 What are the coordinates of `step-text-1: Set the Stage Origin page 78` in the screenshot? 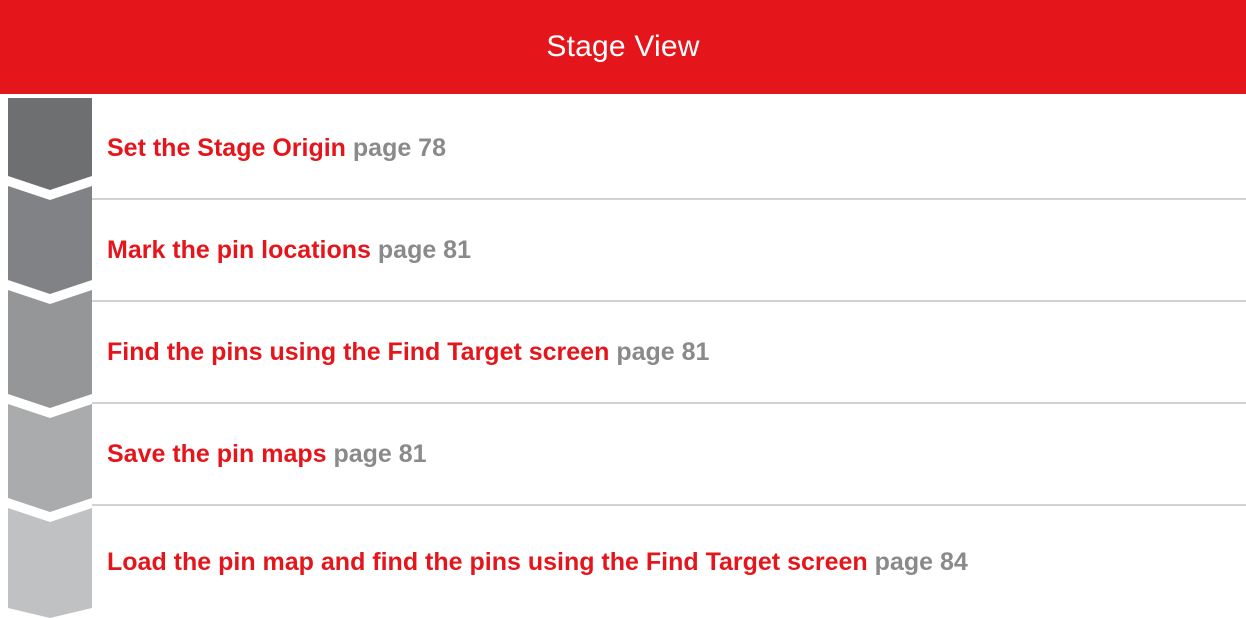 It's located at (676, 148).